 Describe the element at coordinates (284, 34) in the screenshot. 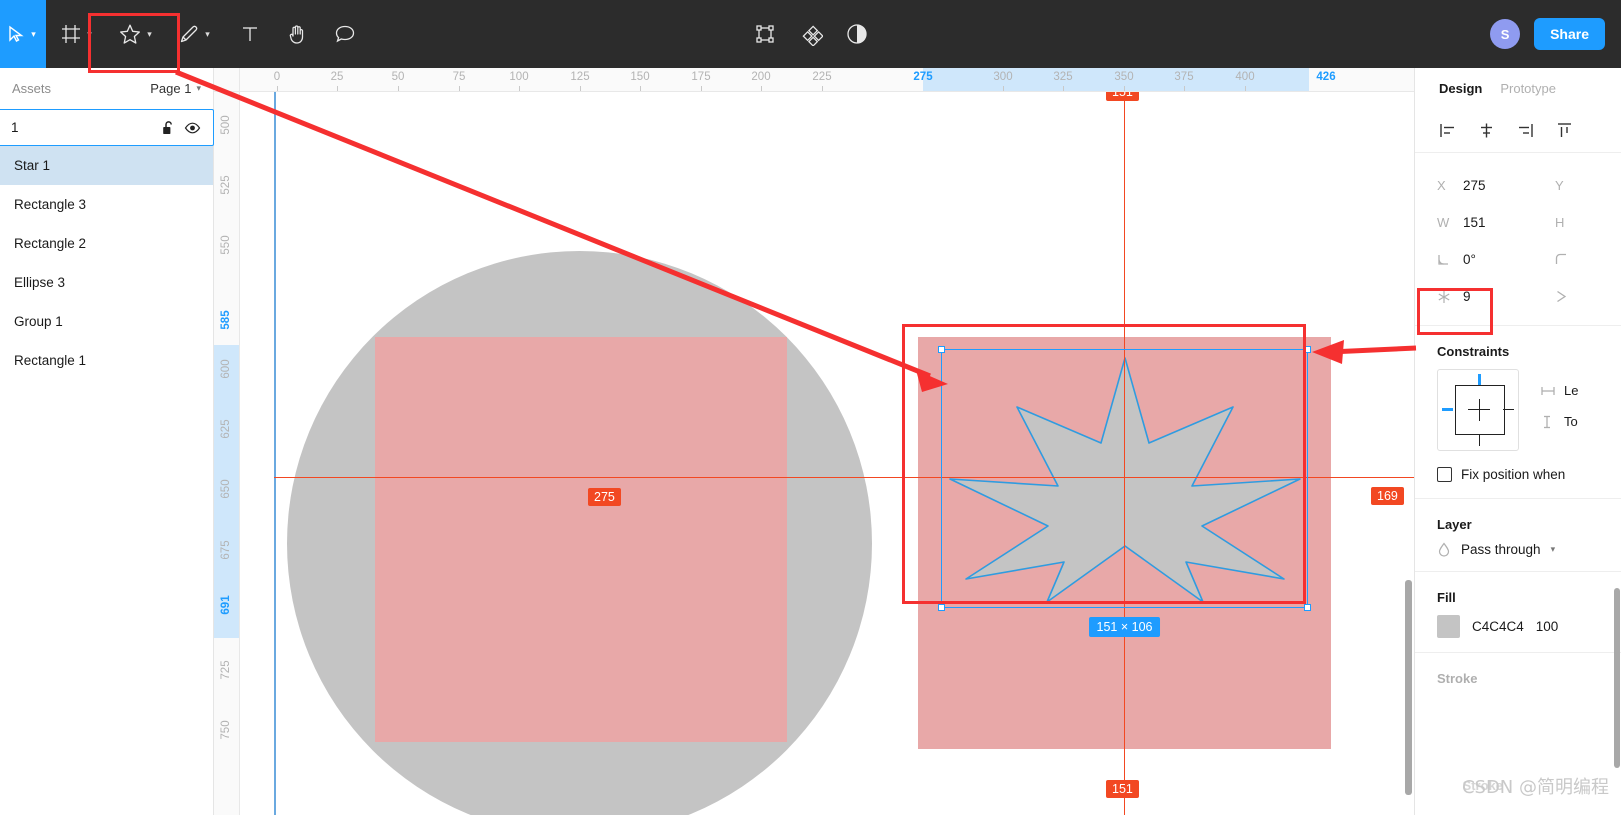

I see `hand-tool` at that location.